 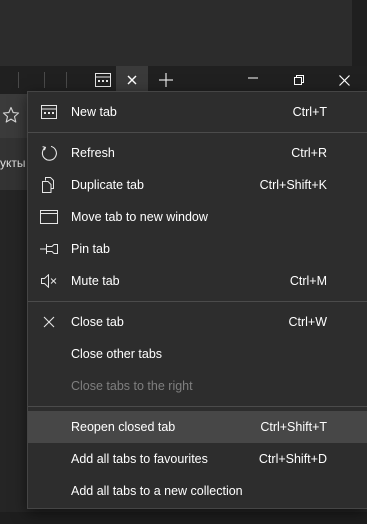 I want to click on menu-item-label: Pin tab, so click(x=90, y=249).